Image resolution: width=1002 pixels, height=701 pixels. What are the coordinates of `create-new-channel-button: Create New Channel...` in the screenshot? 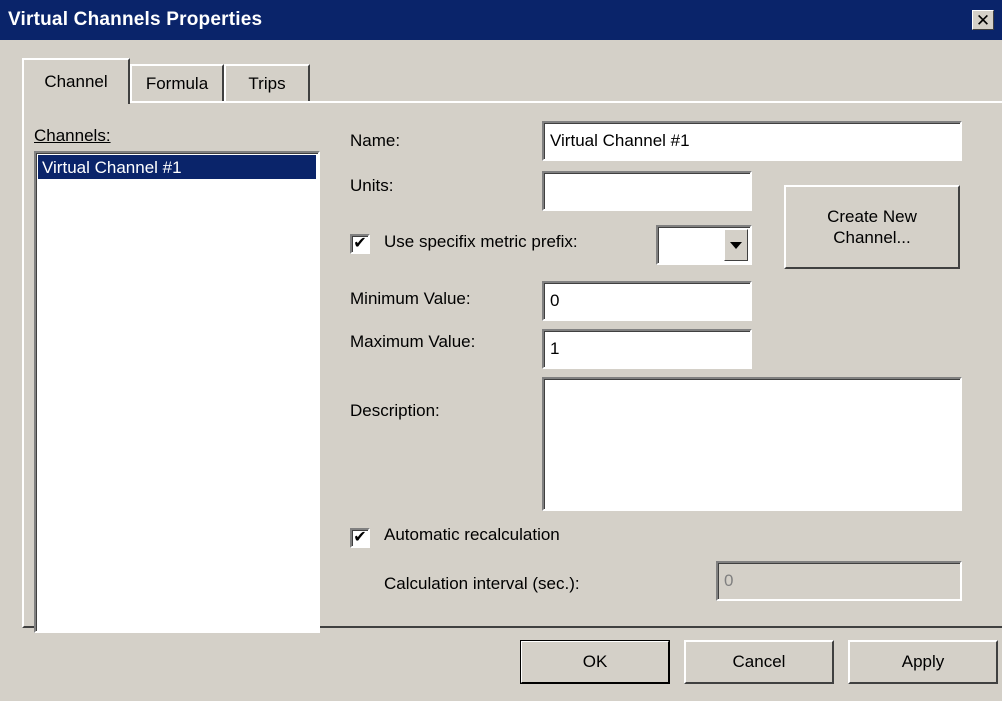 It's located at (872, 227).